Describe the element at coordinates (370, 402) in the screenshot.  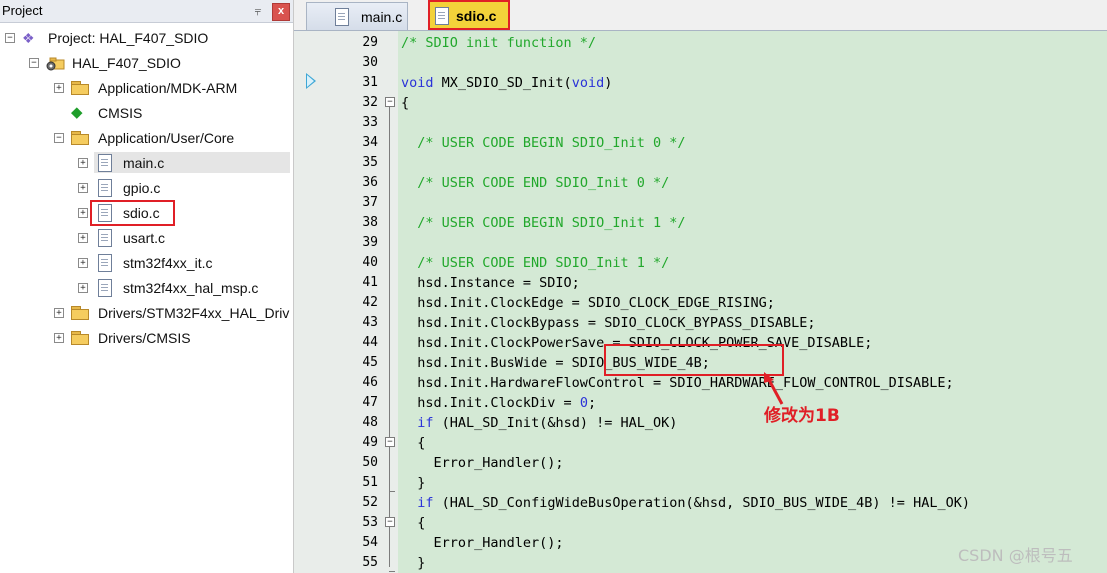
I see `line-number: 47` at that location.